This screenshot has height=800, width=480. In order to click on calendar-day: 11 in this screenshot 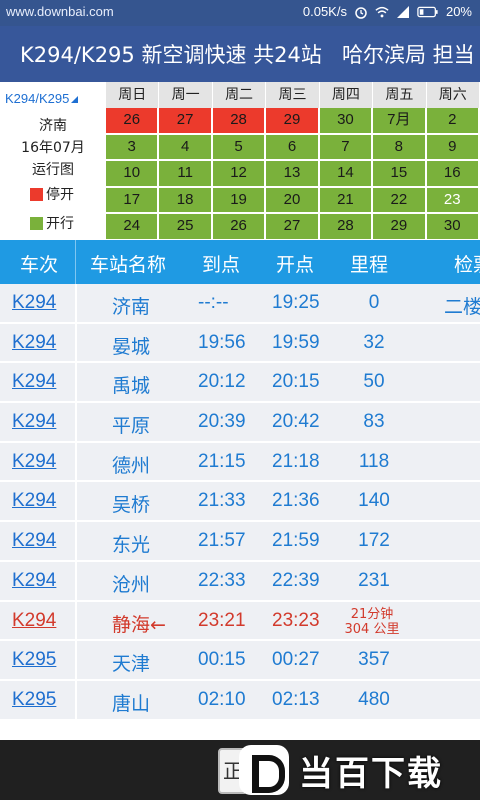, I will do `click(186, 174)`.